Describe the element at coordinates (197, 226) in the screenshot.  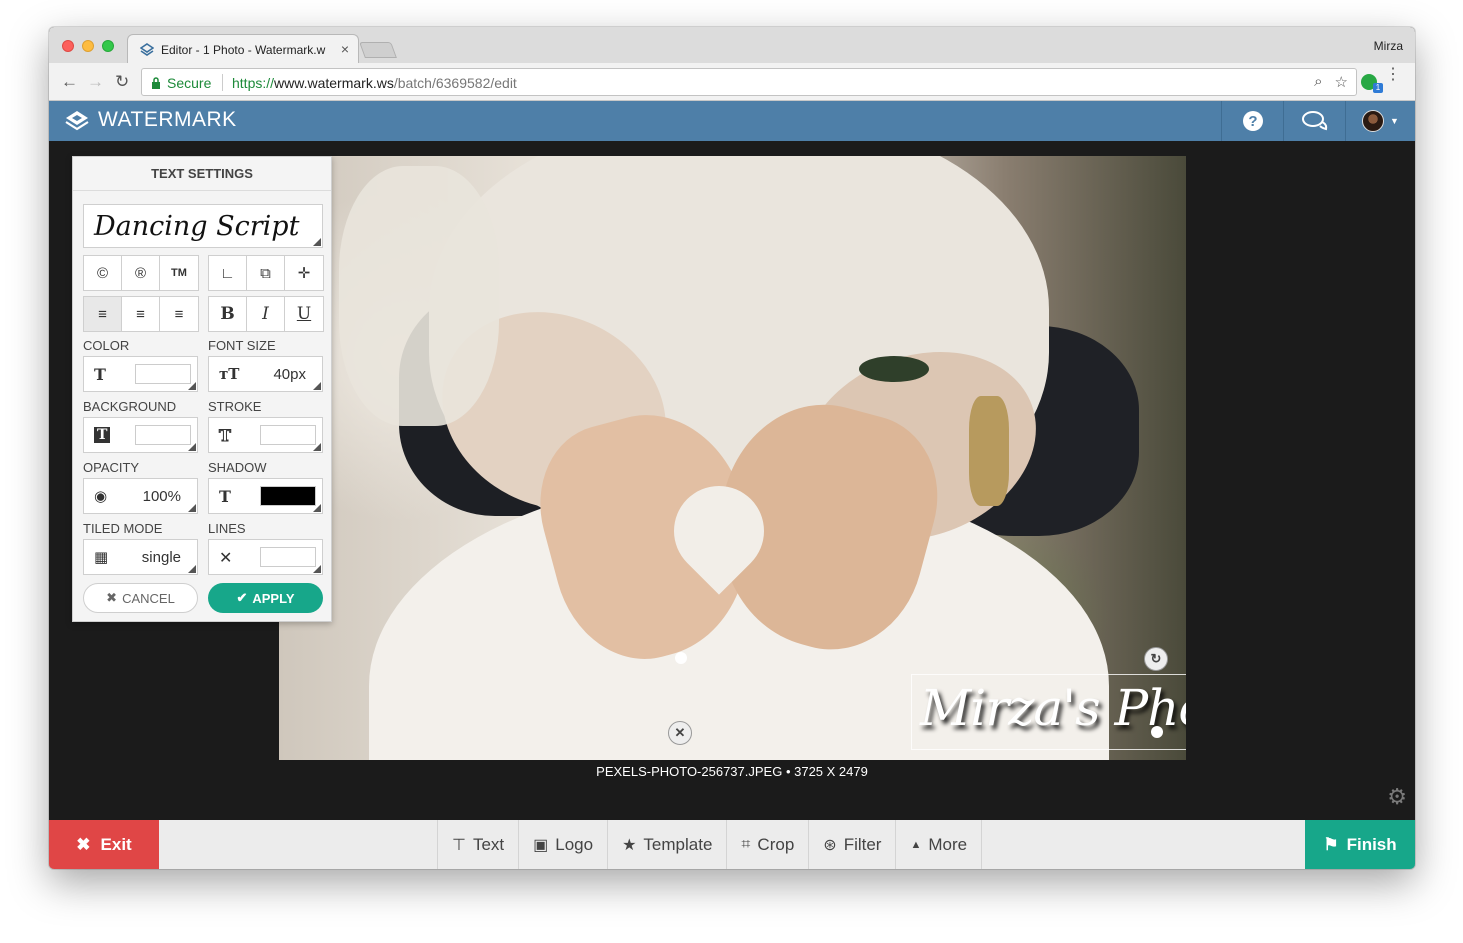
I see `font-select-value: Dancing Script` at that location.